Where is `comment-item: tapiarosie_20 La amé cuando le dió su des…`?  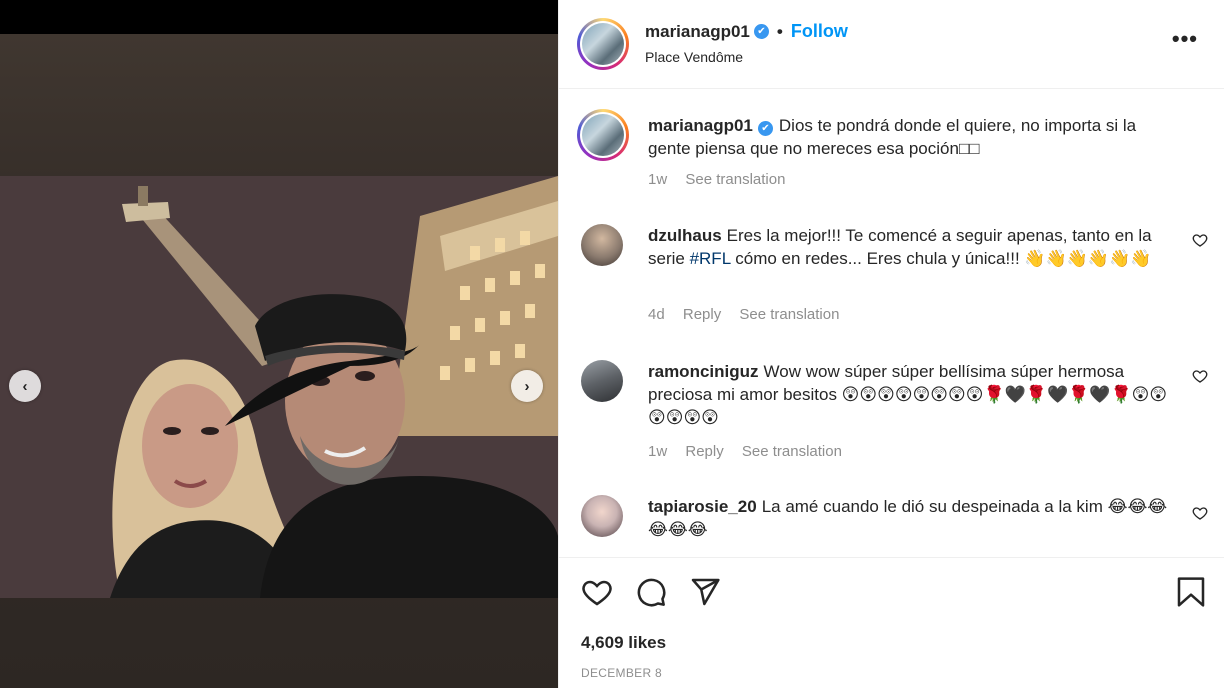 comment-item: tapiarosie_20 La amé cuando le dió su des… is located at coordinates (891, 524).